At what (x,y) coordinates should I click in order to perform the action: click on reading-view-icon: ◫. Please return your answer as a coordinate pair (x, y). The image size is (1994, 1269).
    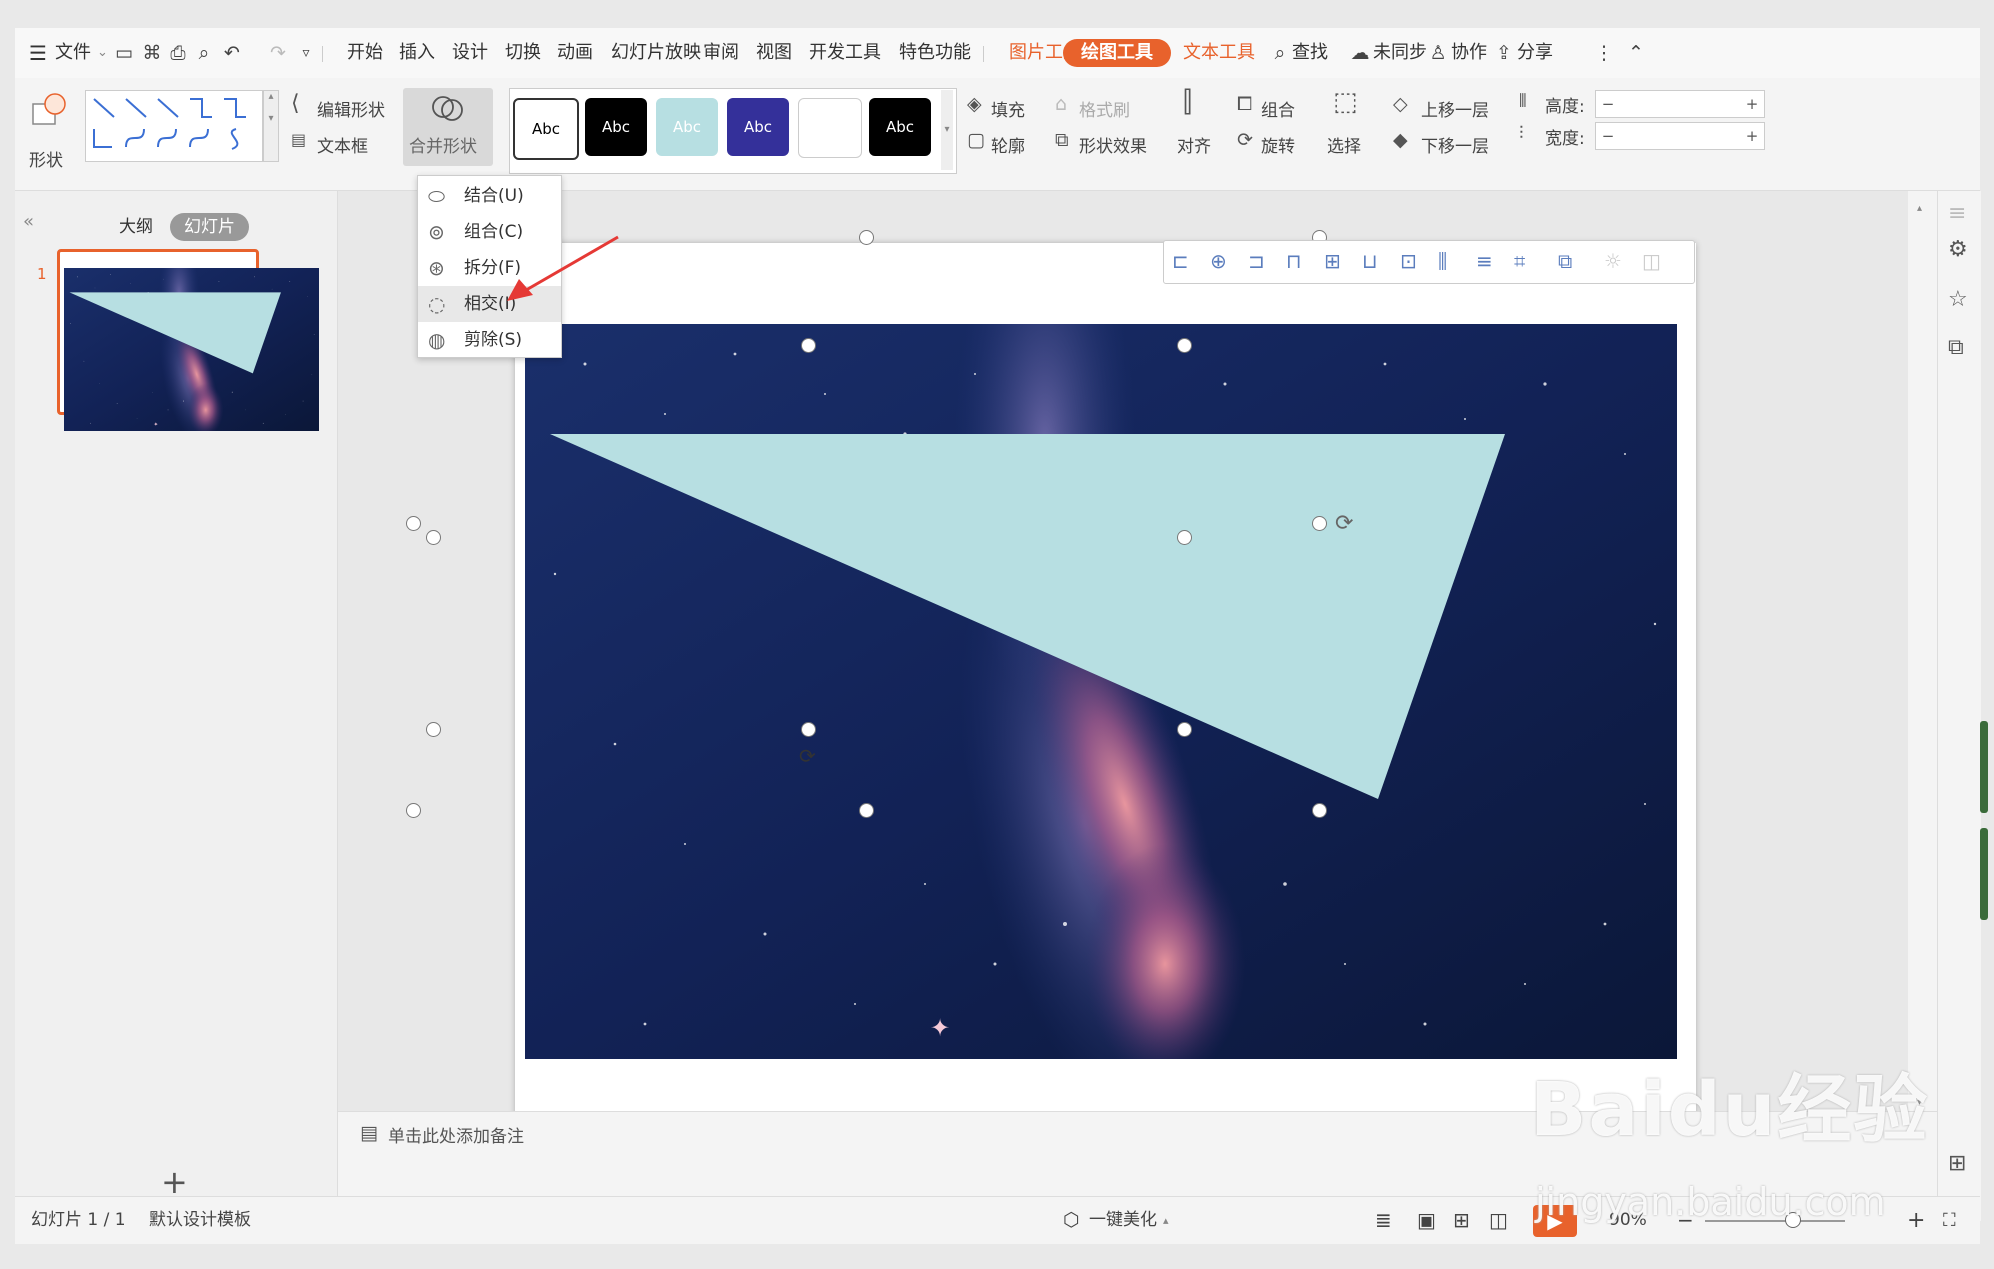
    Looking at the image, I should click on (1498, 1220).